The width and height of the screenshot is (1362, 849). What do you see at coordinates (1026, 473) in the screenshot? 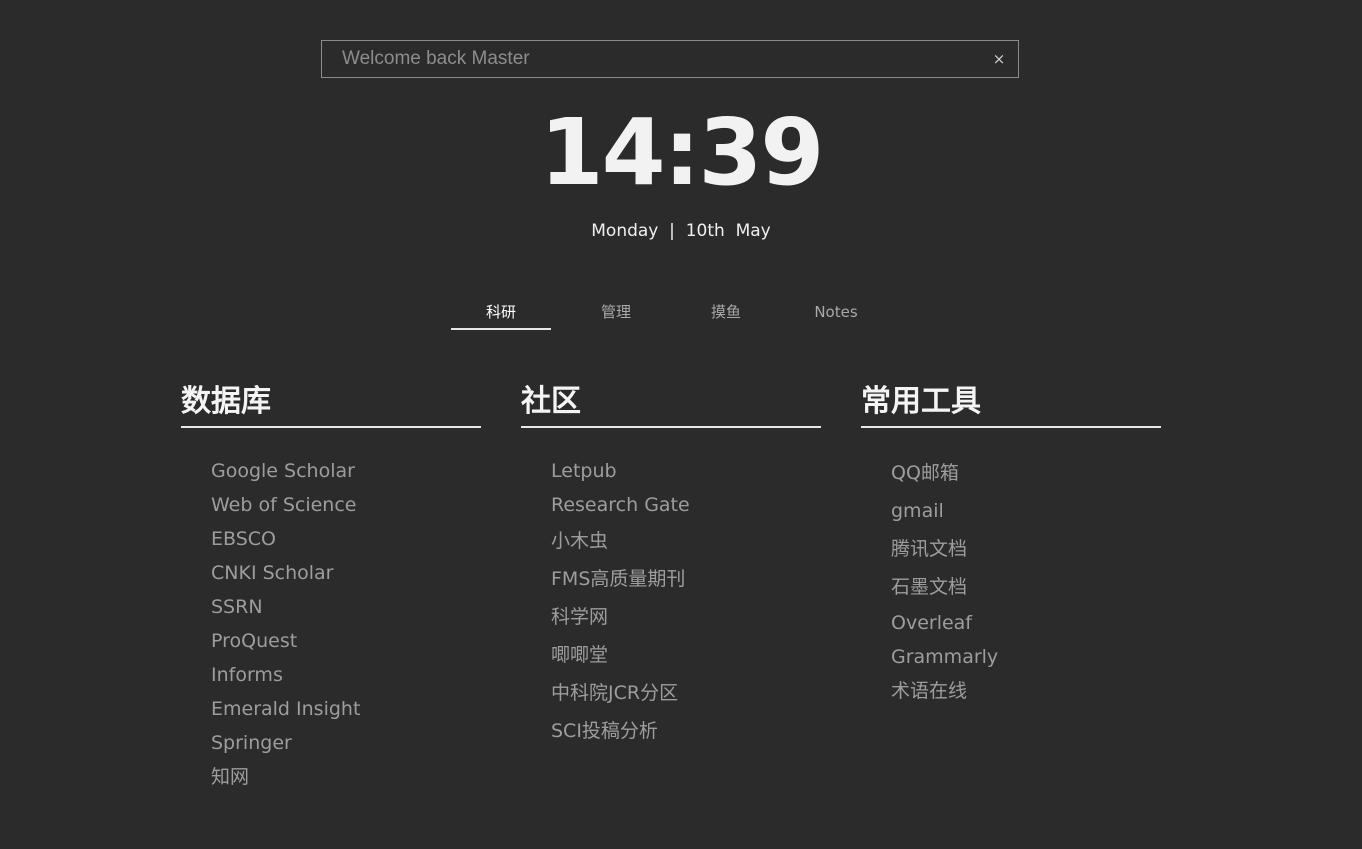
I see `link-qq-mail: QQ邮箱` at bounding box center [1026, 473].